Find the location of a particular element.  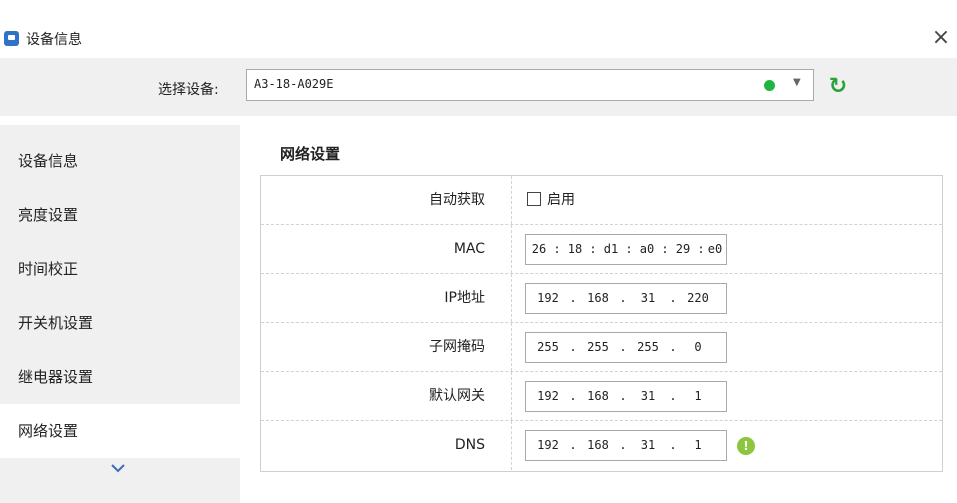

title-bar: 设备信息 × is located at coordinates (478, 29).